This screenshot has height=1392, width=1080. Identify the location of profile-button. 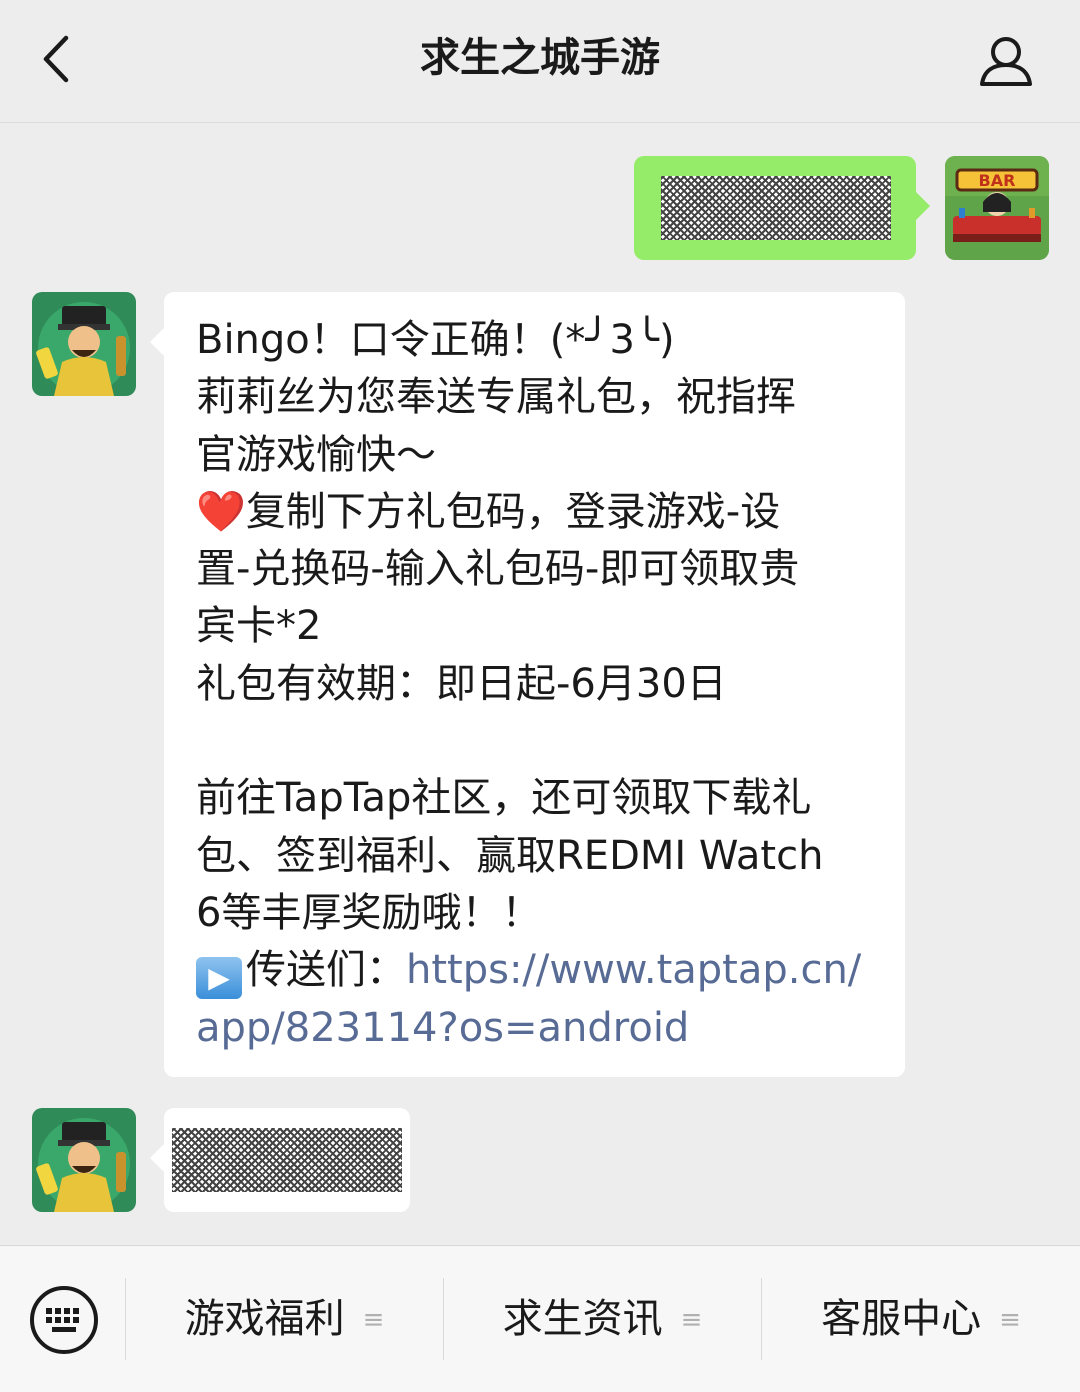
(1006, 62).